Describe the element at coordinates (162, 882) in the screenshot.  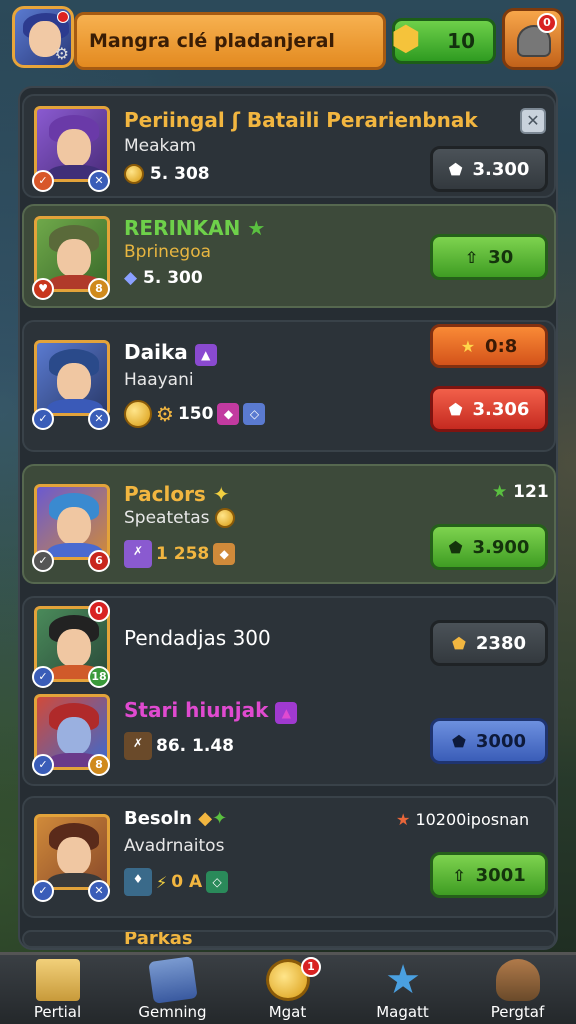
I see `bolt-icon: ⚡` at that location.